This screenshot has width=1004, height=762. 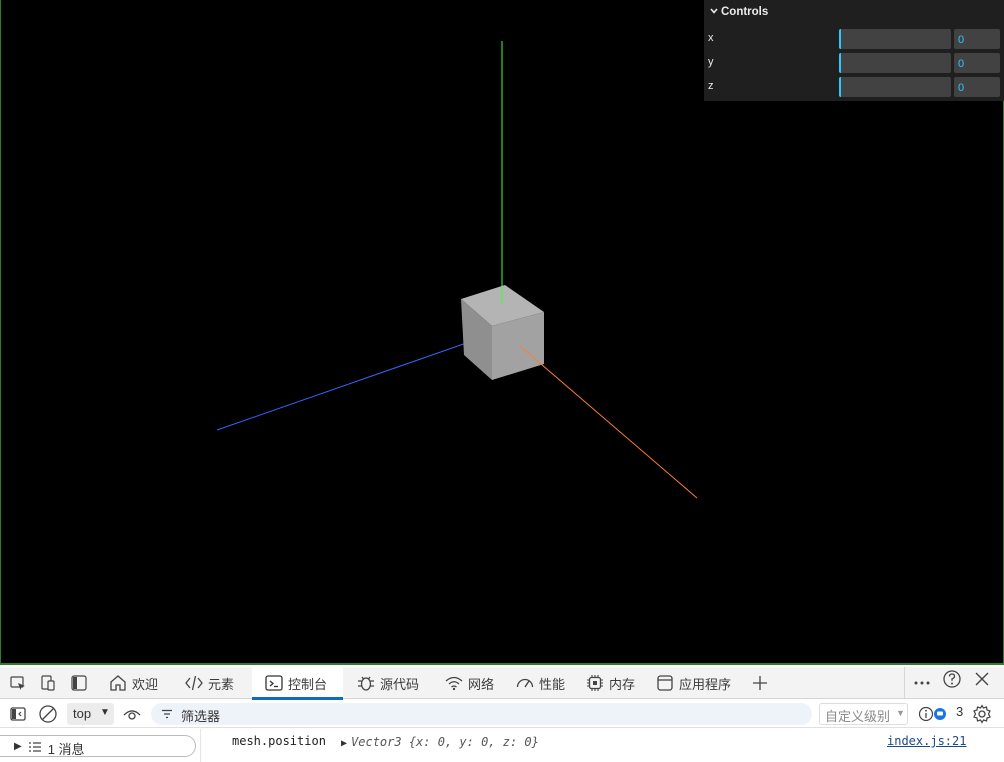 I want to click on number-input-y: 0, so click(x=977, y=63).